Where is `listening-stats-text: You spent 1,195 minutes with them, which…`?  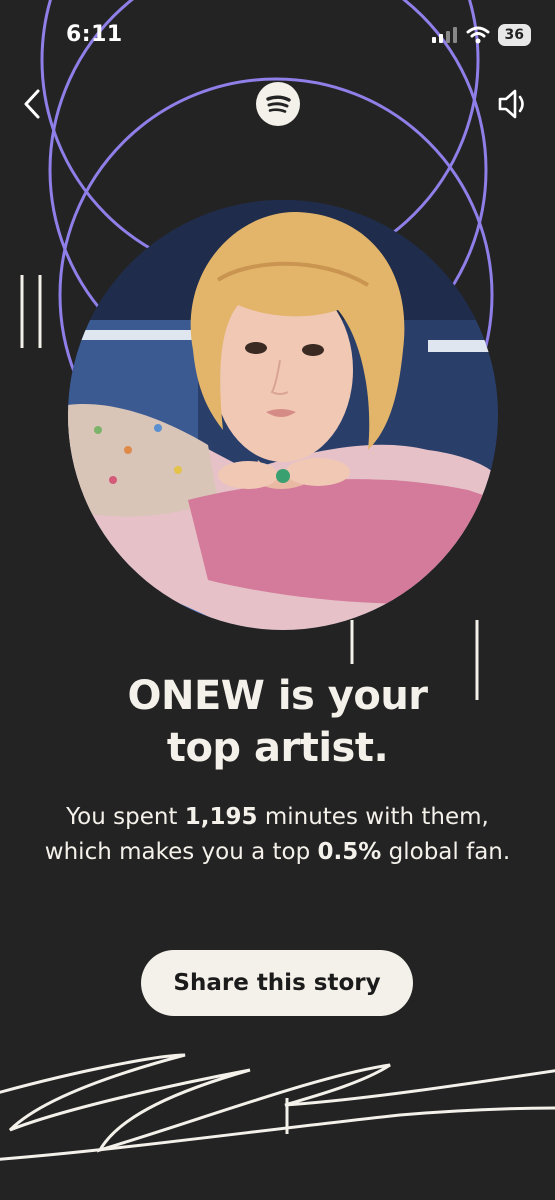
listening-stats-text: You spent 1,195 minutes with them, which… is located at coordinates (277, 835).